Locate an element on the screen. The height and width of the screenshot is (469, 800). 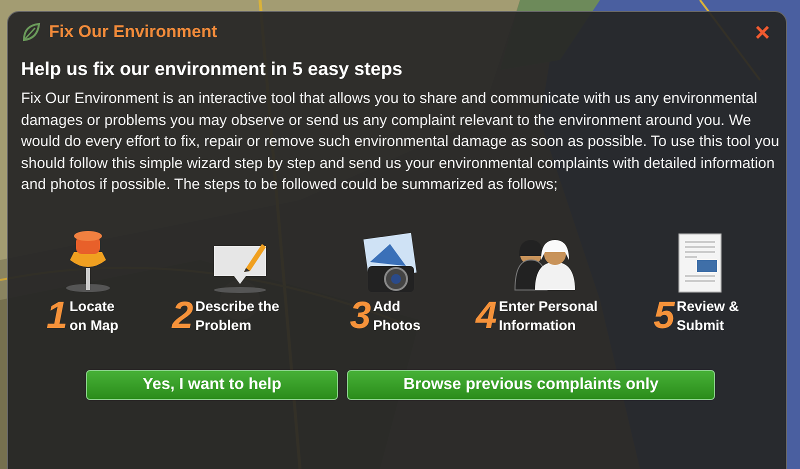
document-icon is located at coordinates (700, 263).